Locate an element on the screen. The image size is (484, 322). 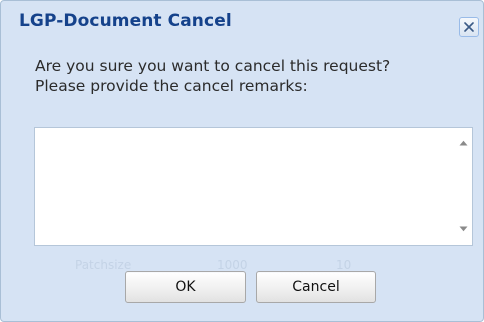
close-icon is located at coordinates (469, 27).